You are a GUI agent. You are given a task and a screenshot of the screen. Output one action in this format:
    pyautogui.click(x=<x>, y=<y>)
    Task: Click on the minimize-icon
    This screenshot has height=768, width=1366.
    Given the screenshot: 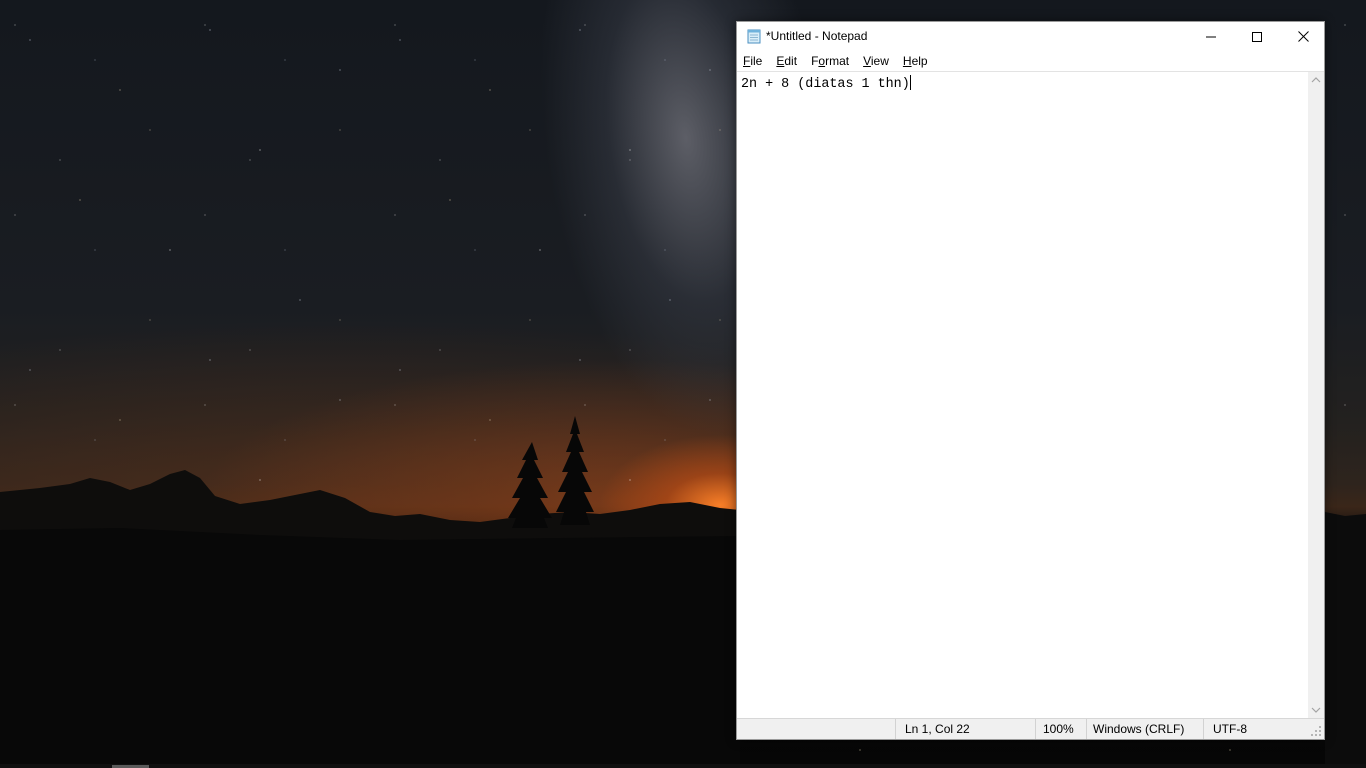 What is the action you would take?
    pyautogui.click(x=1211, y=36)
    